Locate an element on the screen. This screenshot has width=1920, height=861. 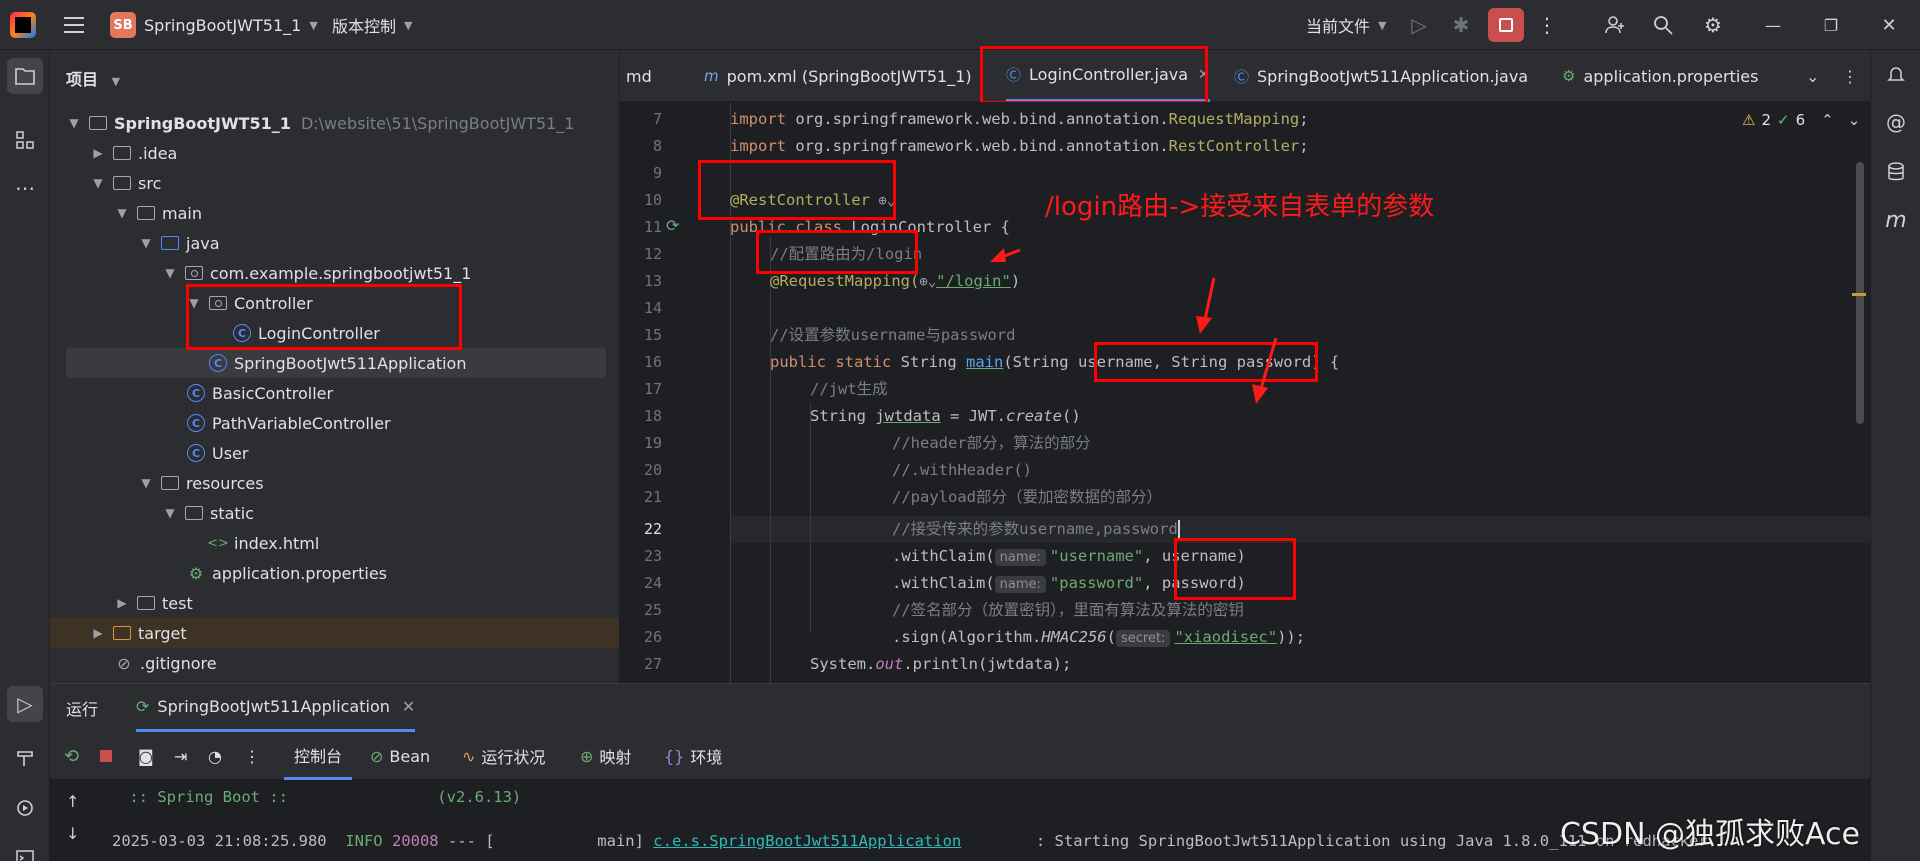
project-tool-icon is located at coordinates (25, 76).